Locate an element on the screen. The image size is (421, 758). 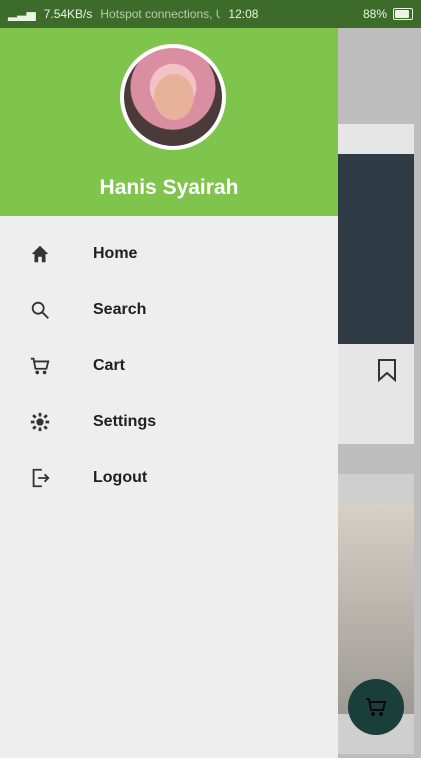
home-icon is located at coordinates (40, 254).